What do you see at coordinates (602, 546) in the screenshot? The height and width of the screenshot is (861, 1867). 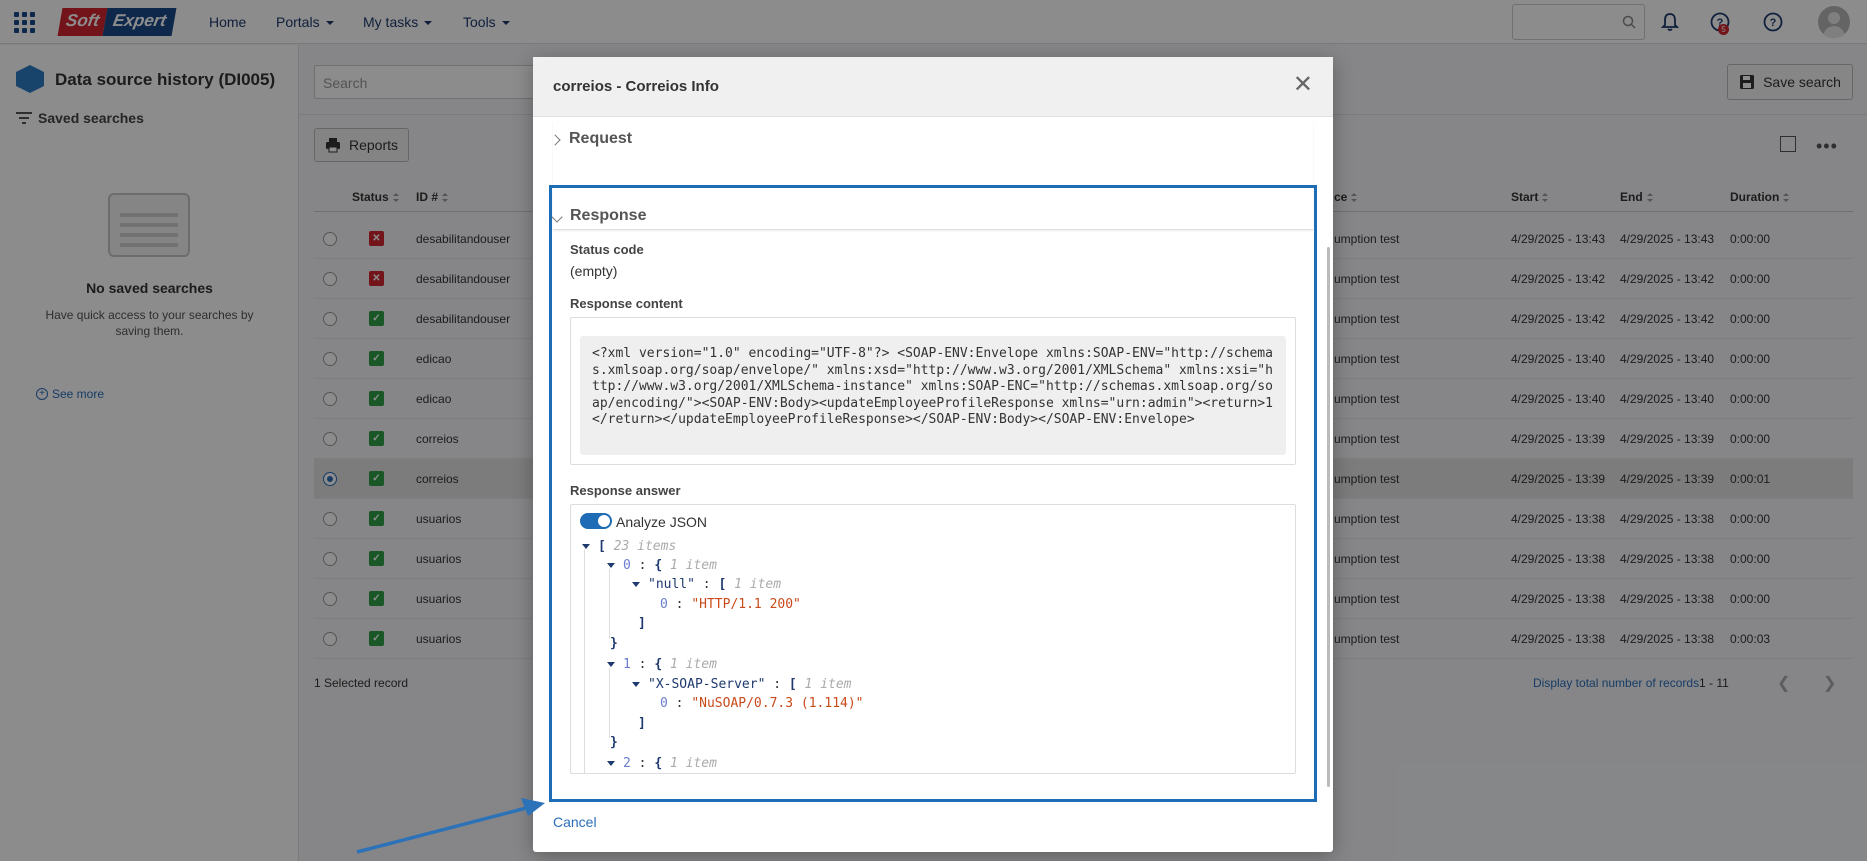 I see `json-root-bracket: [` at bounding box center [602, 546].